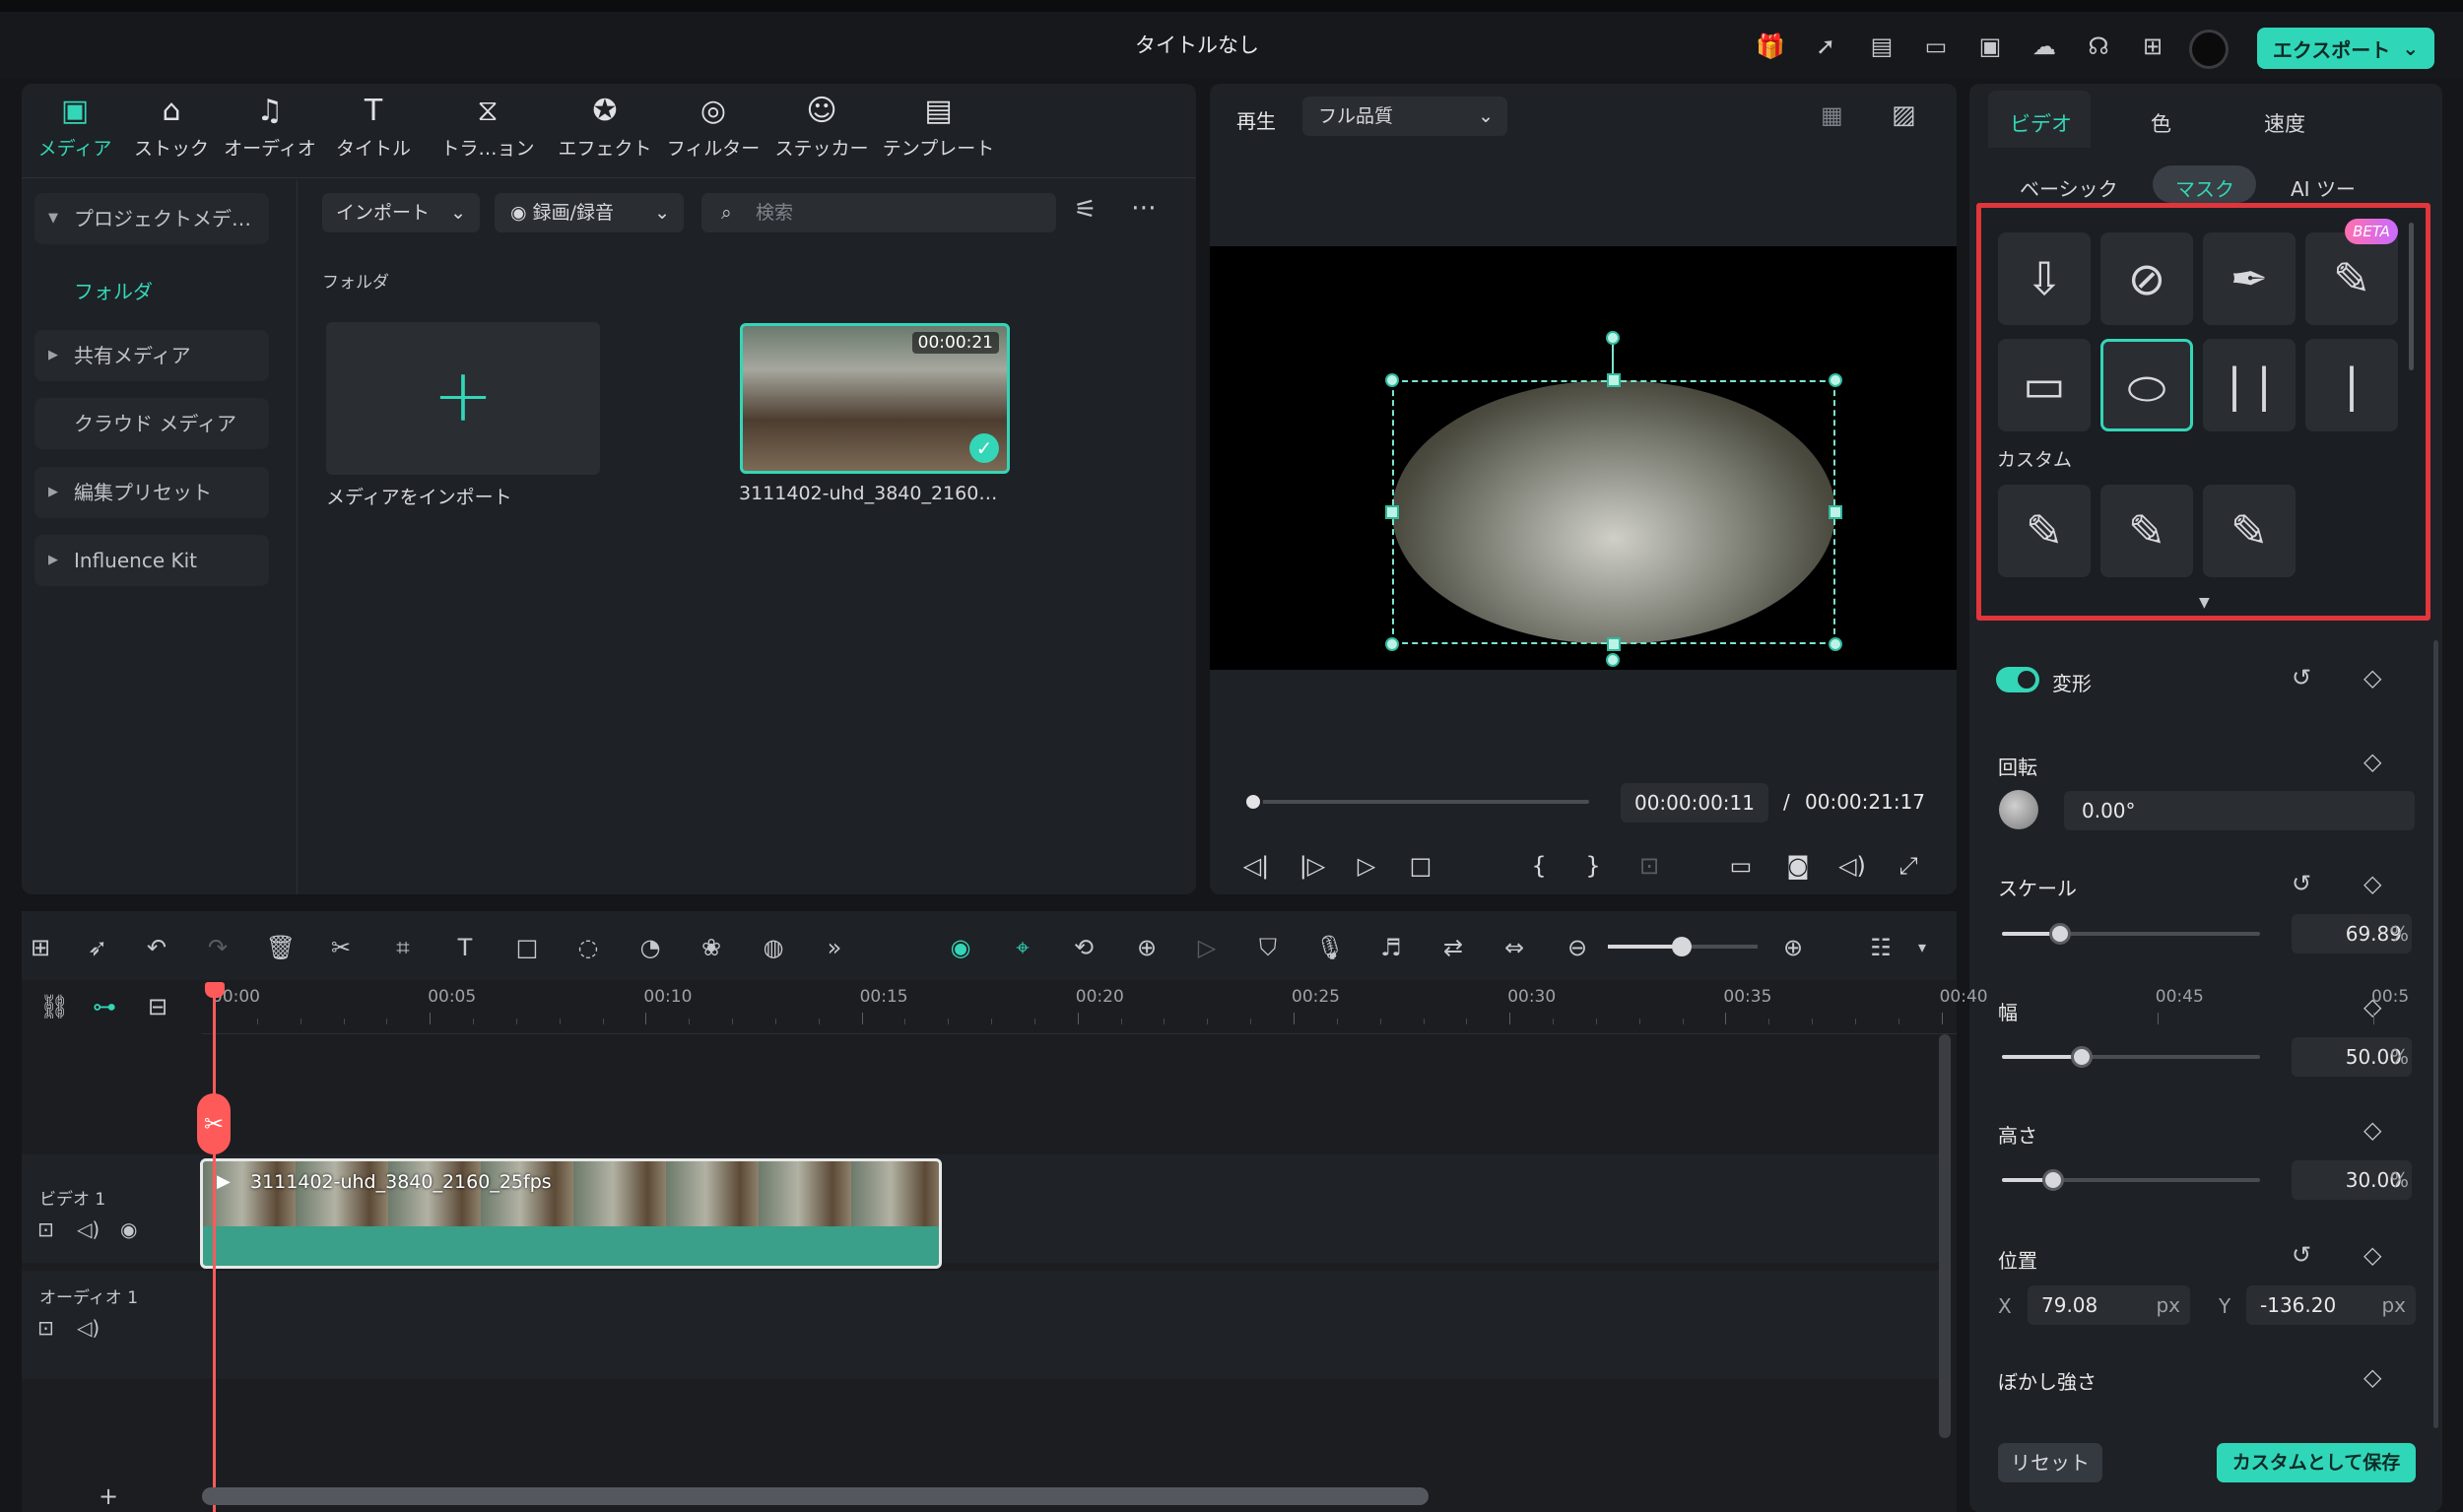 The image size is (2463, 1512). Describe the element at coordinates (487, 130) in the screenshot. I see `tab-transition: ⧖ トラ…ョン` at that location.